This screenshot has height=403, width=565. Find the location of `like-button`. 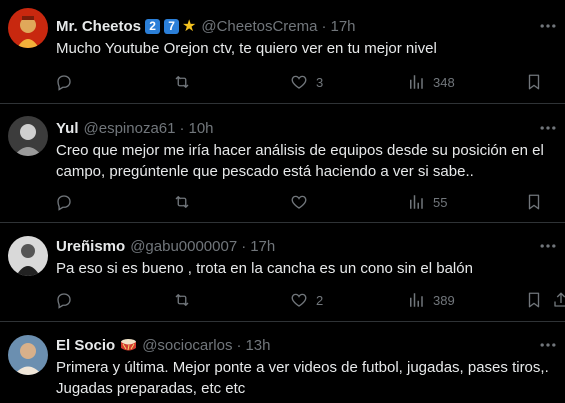

like-button is located at coordinates (299, 202).